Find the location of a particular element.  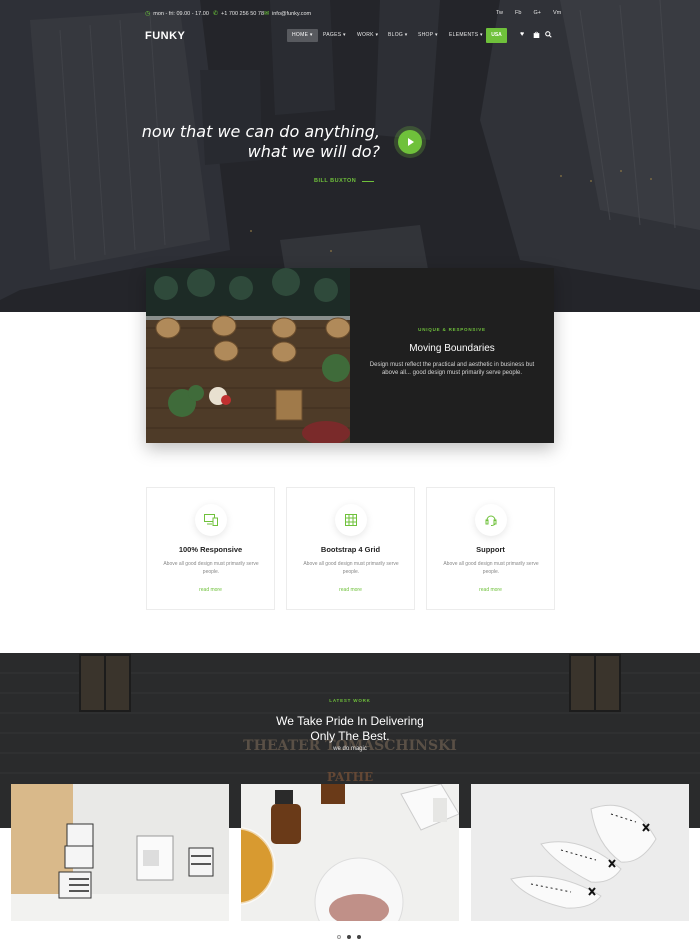

hours-text: mon - fri: 09.00 - 17.00 is located at coordinates (181, 13).